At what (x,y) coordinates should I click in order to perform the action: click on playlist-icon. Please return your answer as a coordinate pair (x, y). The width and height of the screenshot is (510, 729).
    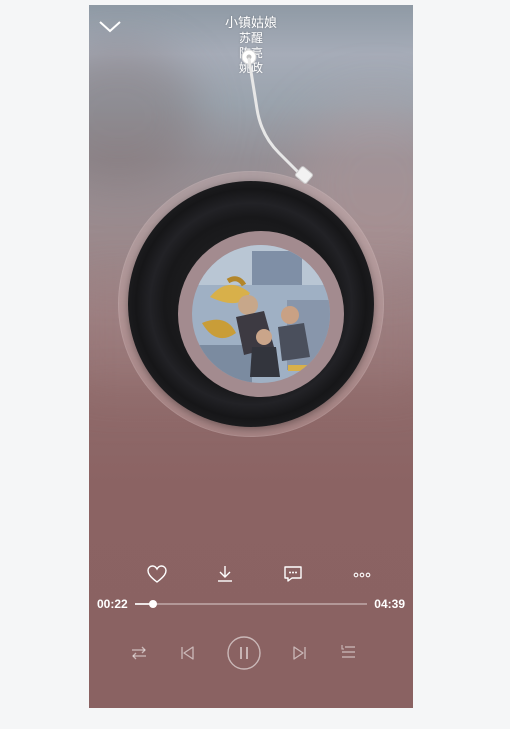
    Looking at the image, I should click on (348, 651).